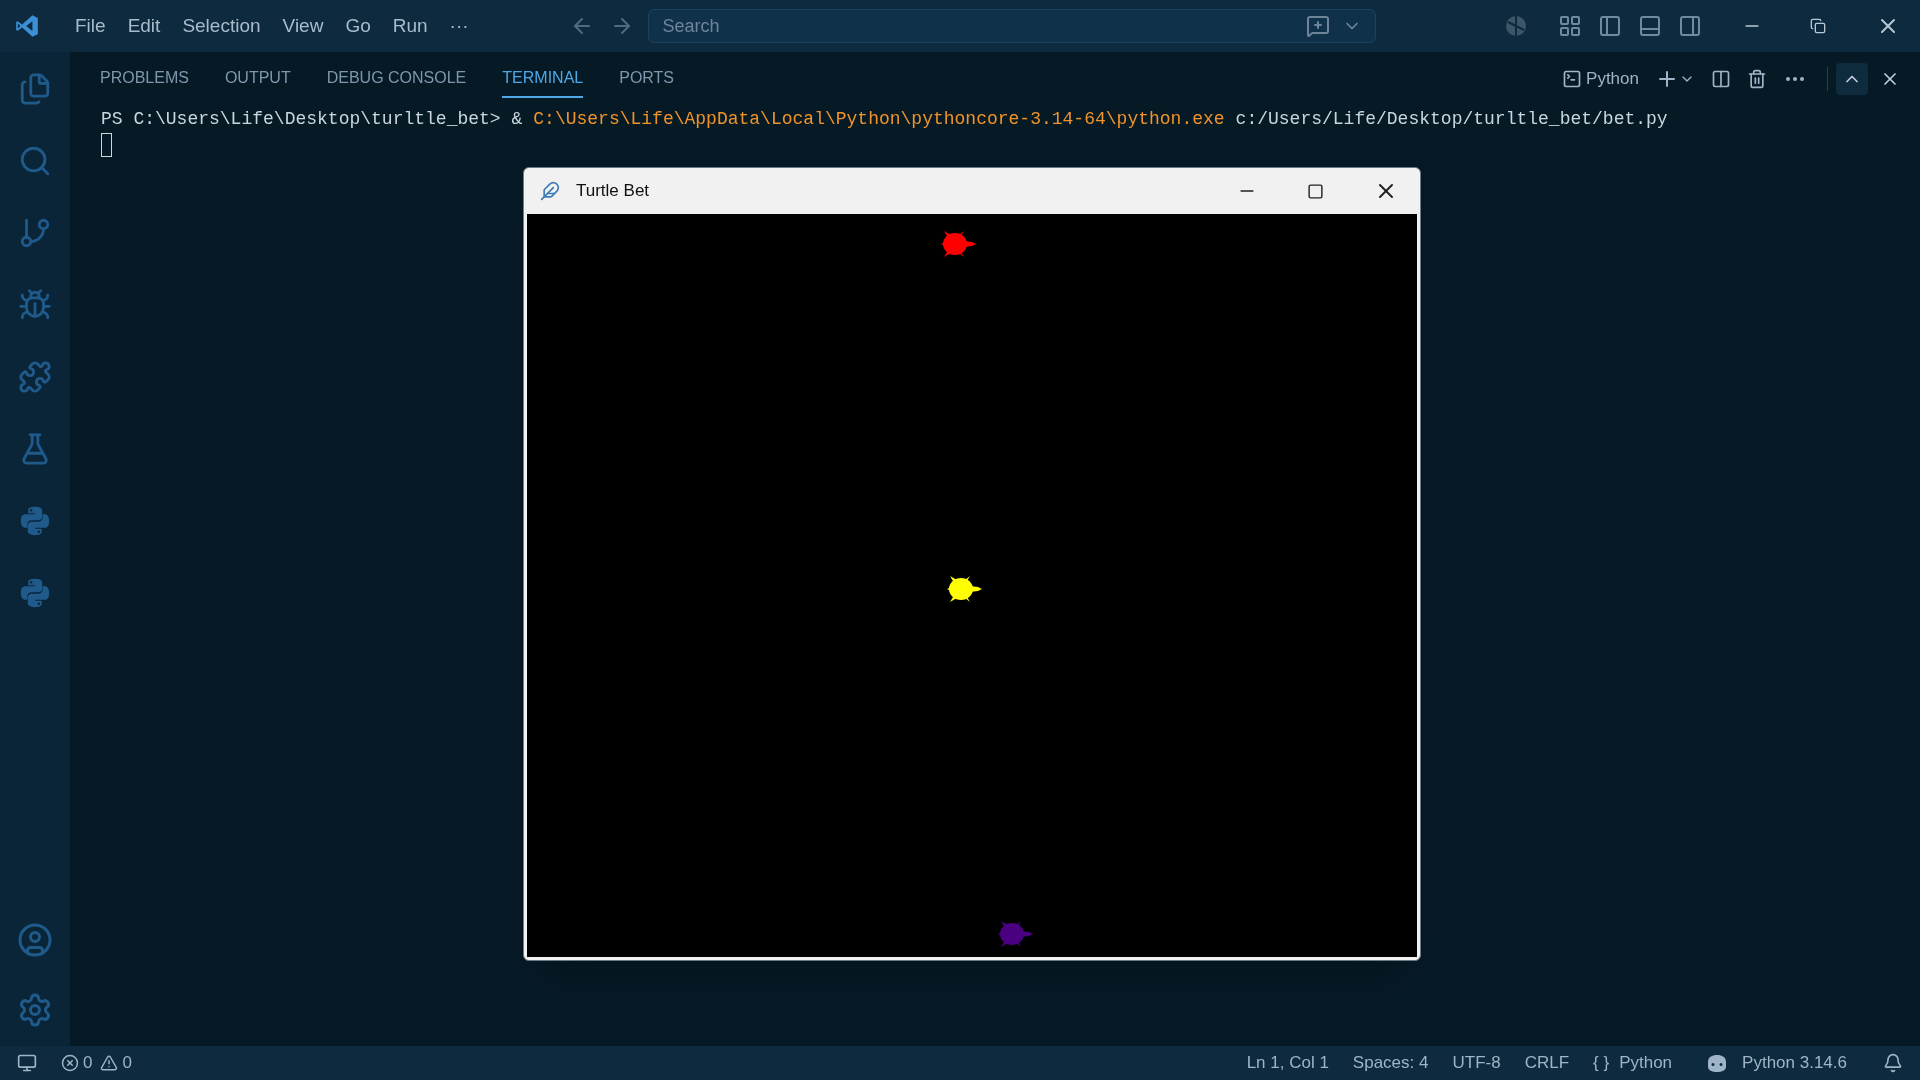  Describe the element at coordinates (109, 1063) in the screenshot. I see `warning-icon` at that location.